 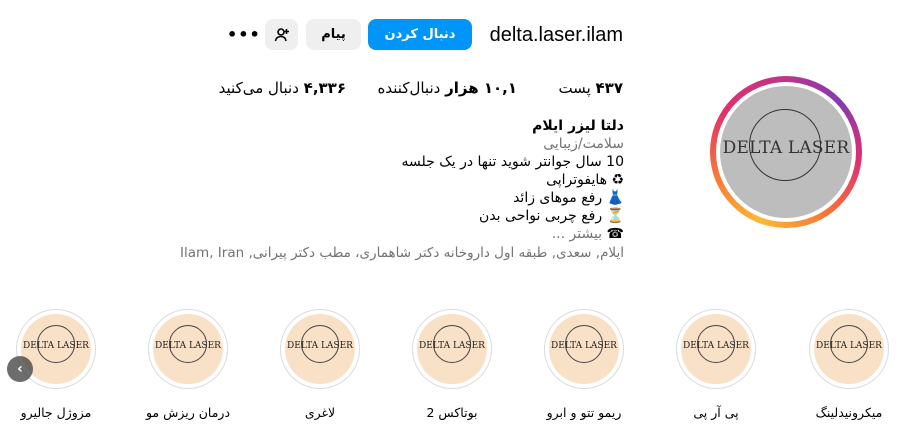 What do you see at coordinates (585, 180) in the screenshot?
I see `bio-line: ♻ هایفوتراپی` at bounding box center [585, 180].